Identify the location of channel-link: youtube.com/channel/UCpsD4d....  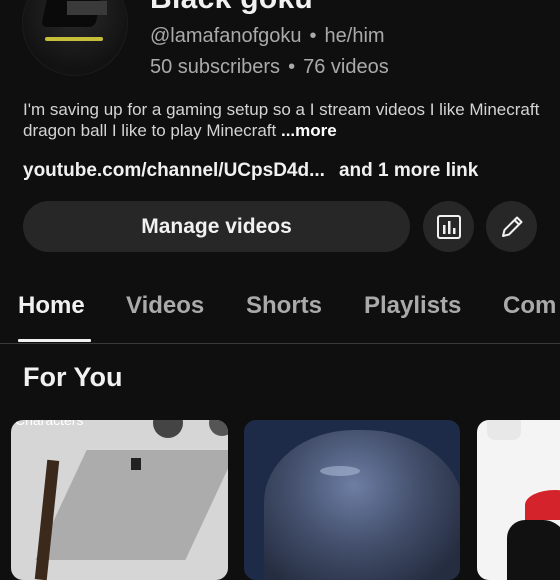
(174, 170).